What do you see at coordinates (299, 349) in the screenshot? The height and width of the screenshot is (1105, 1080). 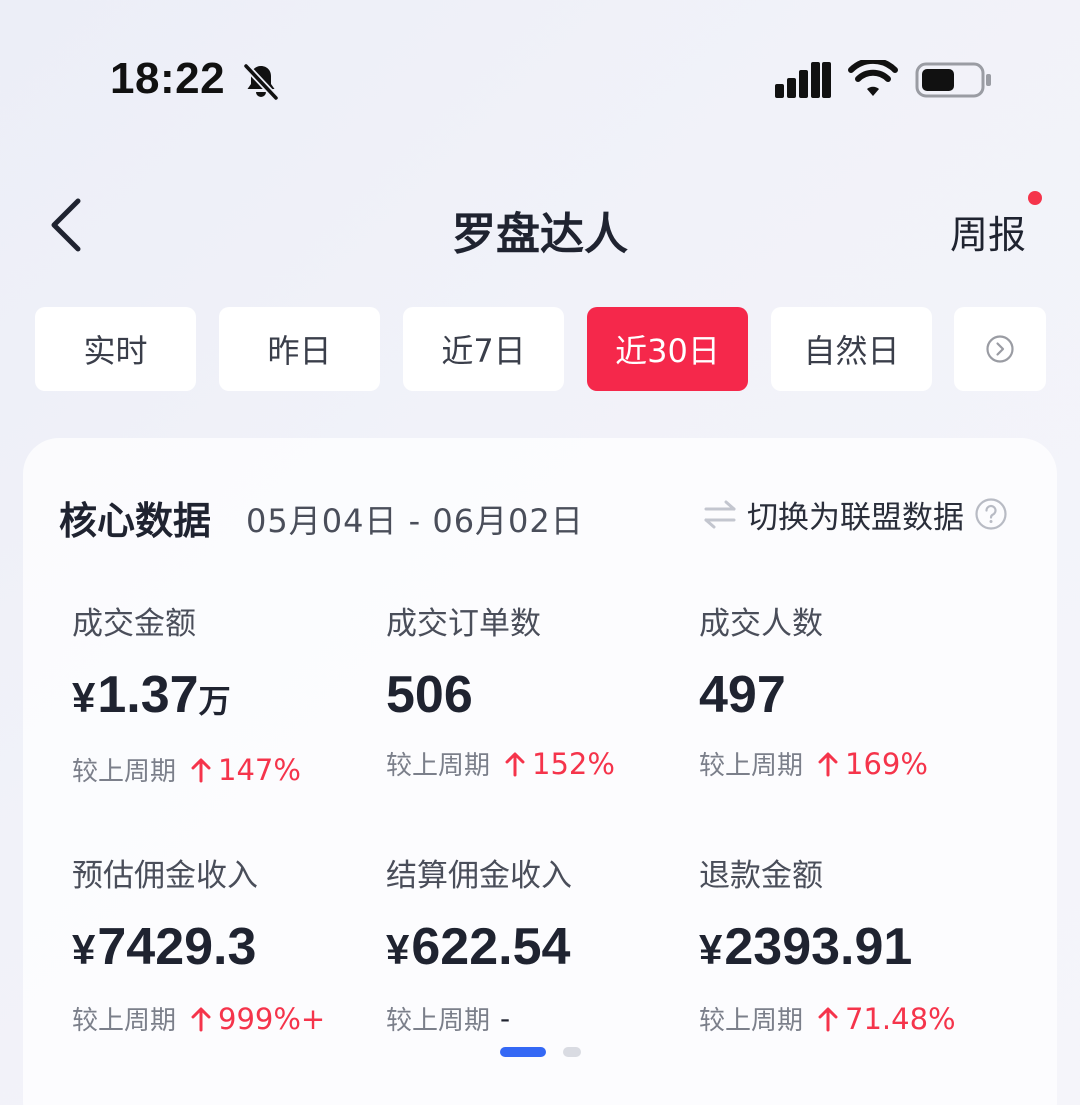 I see `tab-yesterday: 昨日` at bounding box center [299, 349].